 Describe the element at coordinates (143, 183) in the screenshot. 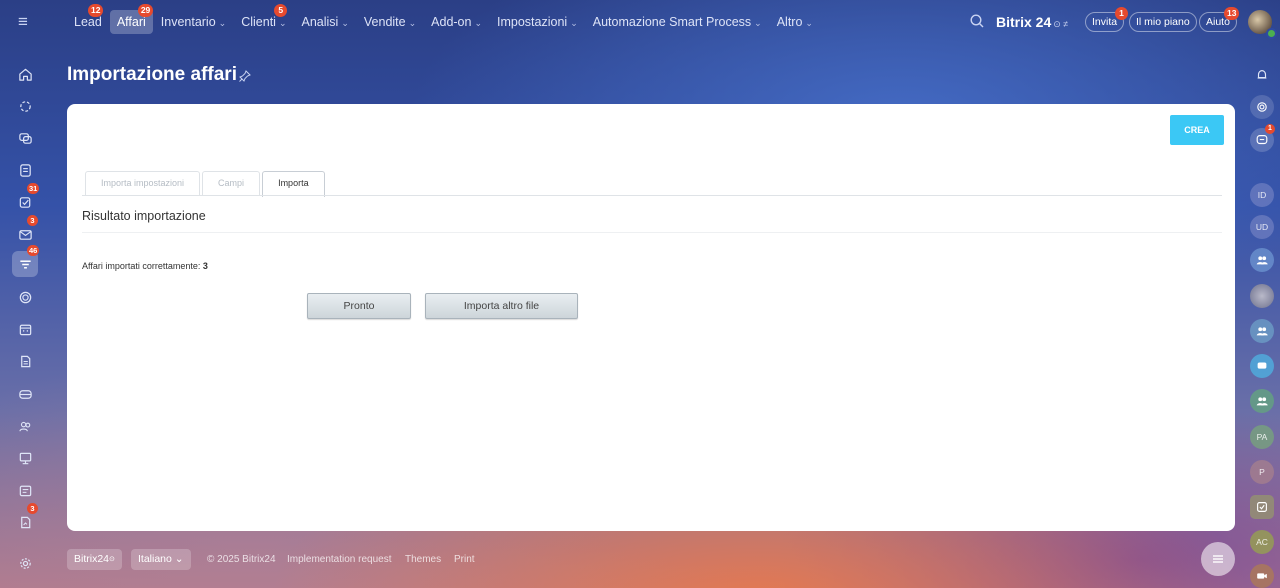

I see `tab-import-settings: Importa impostazioni` at that location.